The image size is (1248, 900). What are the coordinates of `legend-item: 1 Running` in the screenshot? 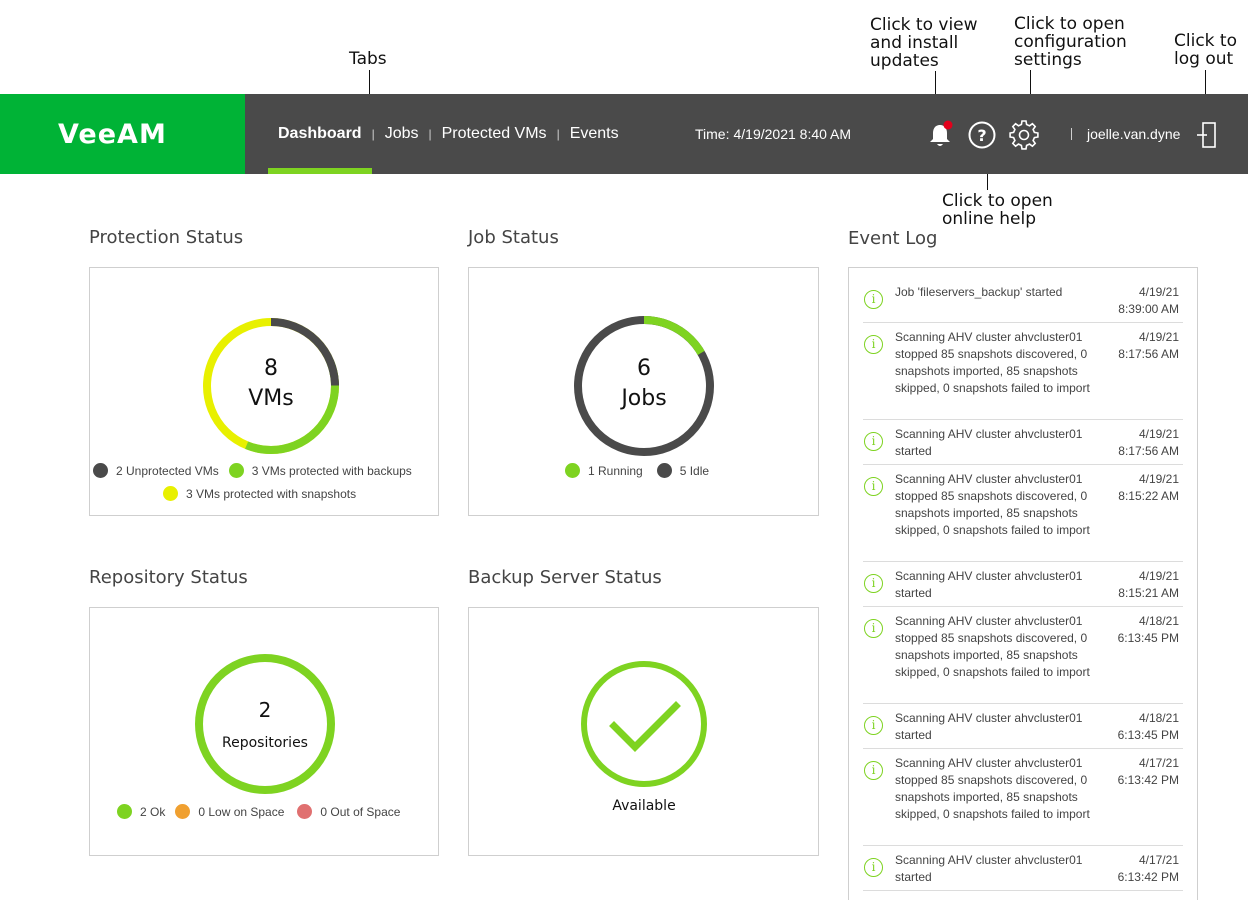 It's located at (604, 470).